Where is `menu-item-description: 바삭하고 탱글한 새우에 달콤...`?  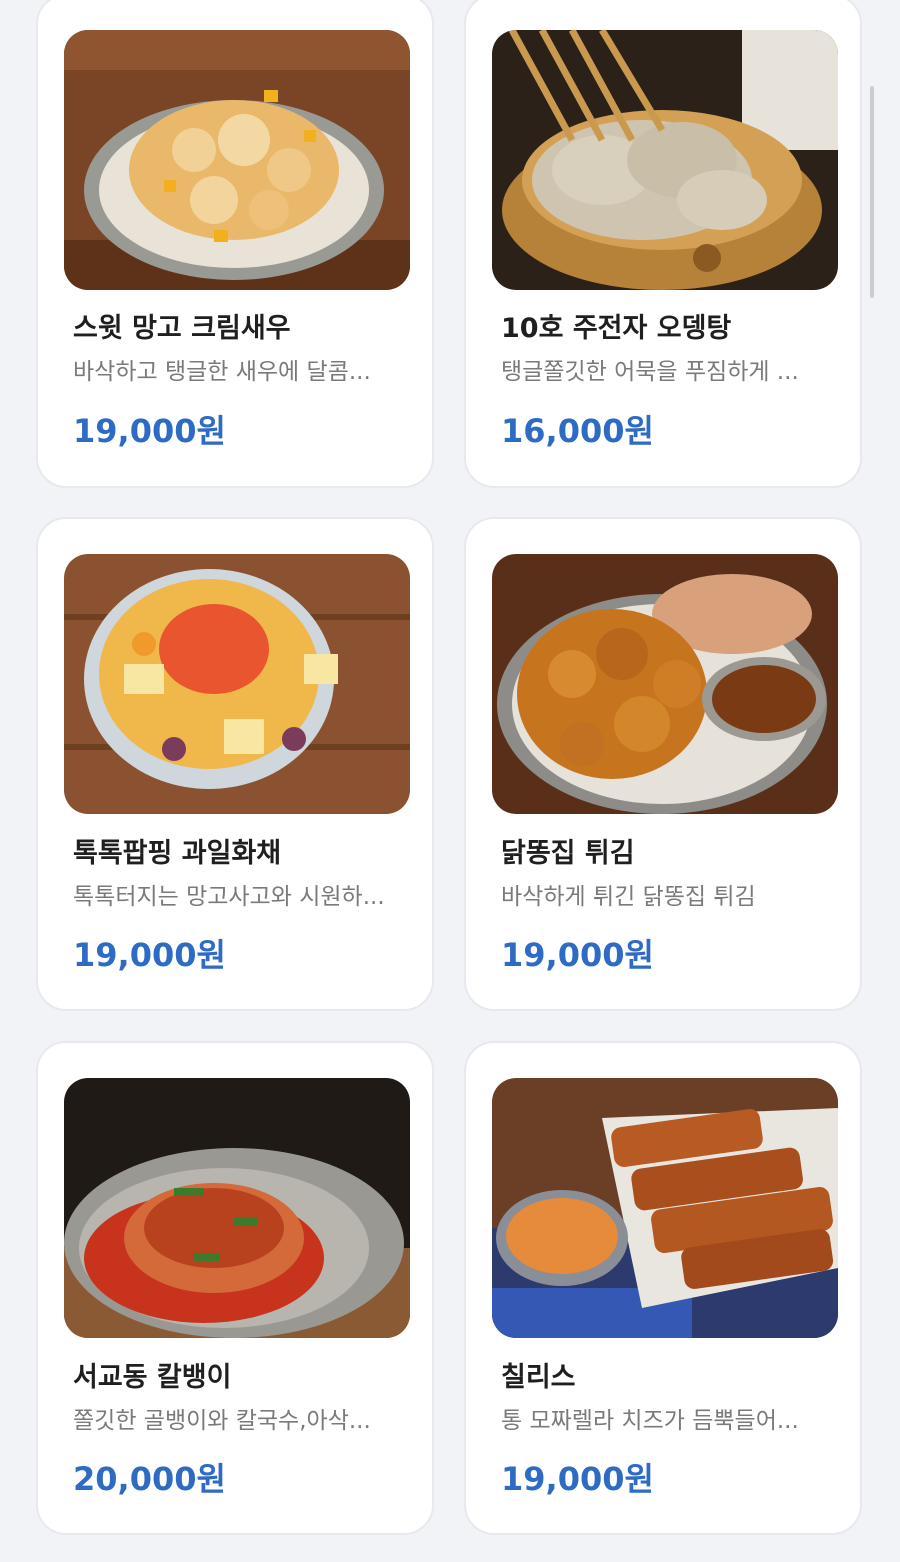 menu-item-description: 바삭하고 탱글한 새우에 달콤... is located at coordinates (222, 372).